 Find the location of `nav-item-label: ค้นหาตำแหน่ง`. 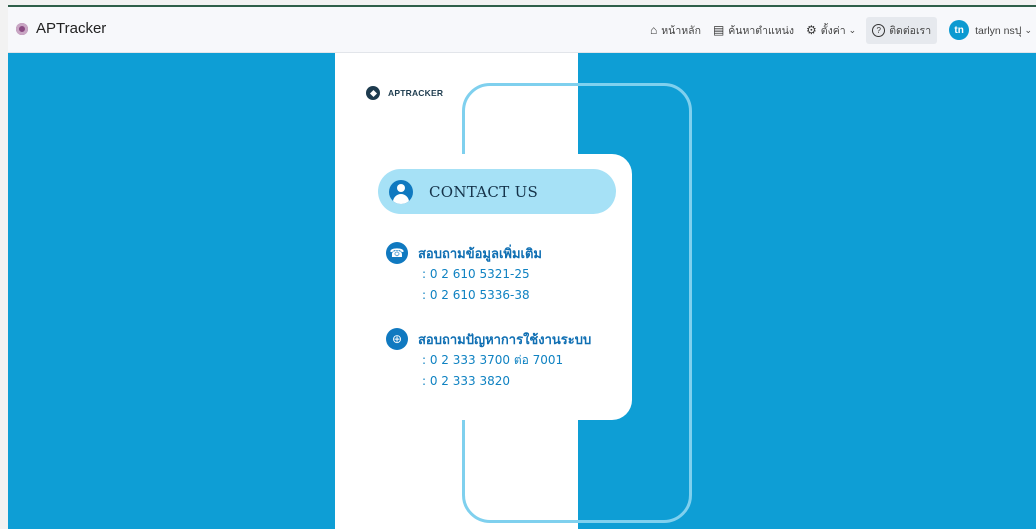

nav-item-label: ค้นหาตำแหน่ง is located at coordinates (761, 30).